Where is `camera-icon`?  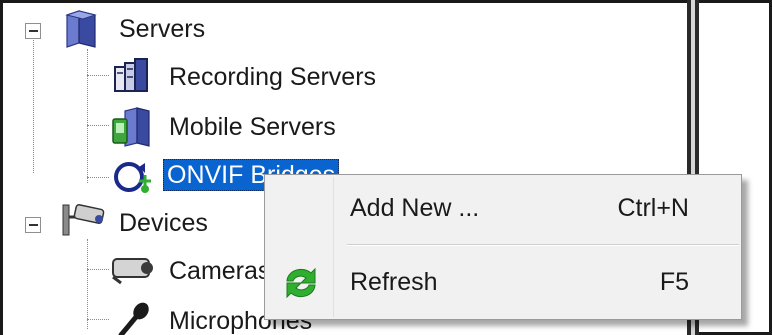
camera-icon is located at coordinates (132, 271).